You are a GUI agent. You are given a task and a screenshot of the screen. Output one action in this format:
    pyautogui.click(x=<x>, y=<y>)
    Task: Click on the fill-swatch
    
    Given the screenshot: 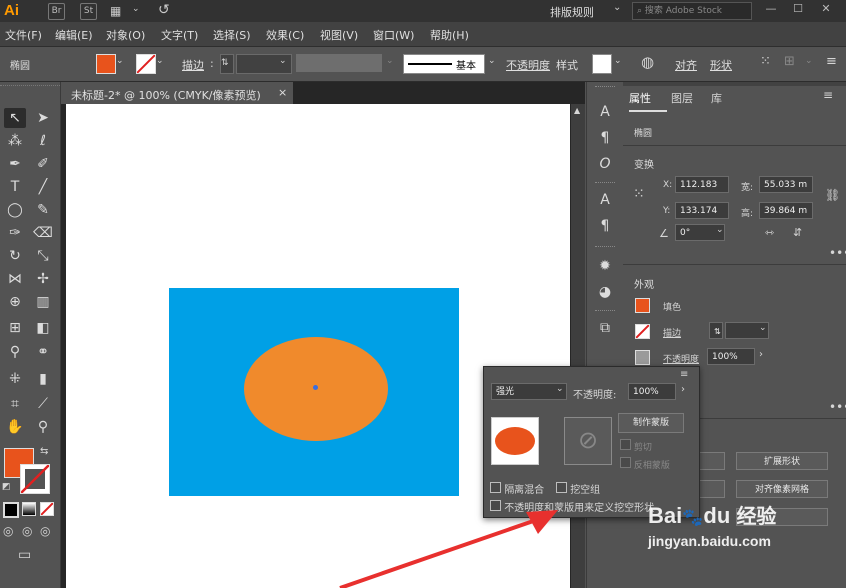 What is the action you would take?
    pyautogui.click(x=642, y=305)
    